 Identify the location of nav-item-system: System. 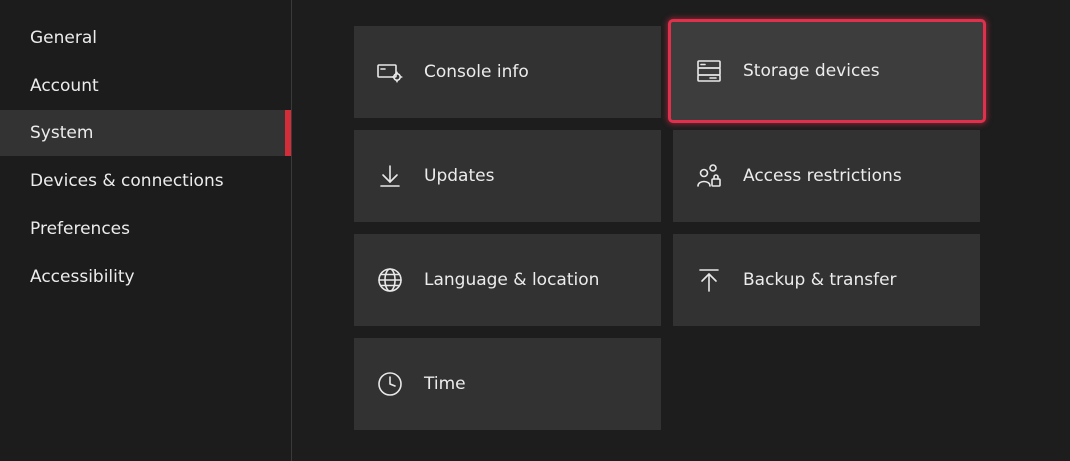
(145, 133).